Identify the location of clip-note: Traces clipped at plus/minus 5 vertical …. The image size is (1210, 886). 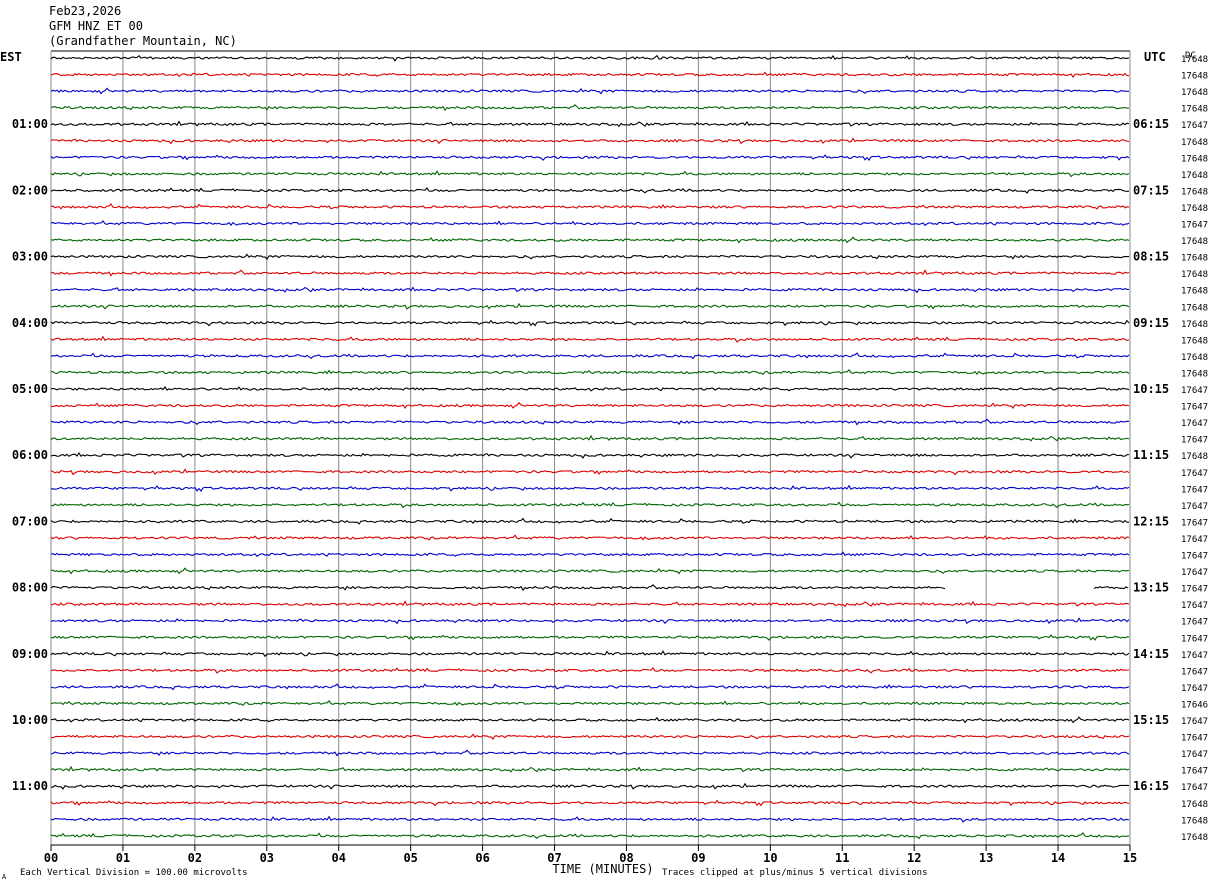
(795, 873).